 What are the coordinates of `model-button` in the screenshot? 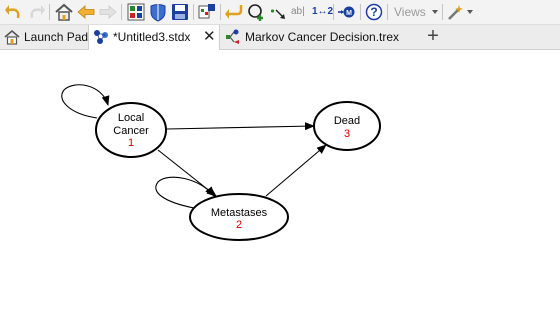 It's located at (136, 12).